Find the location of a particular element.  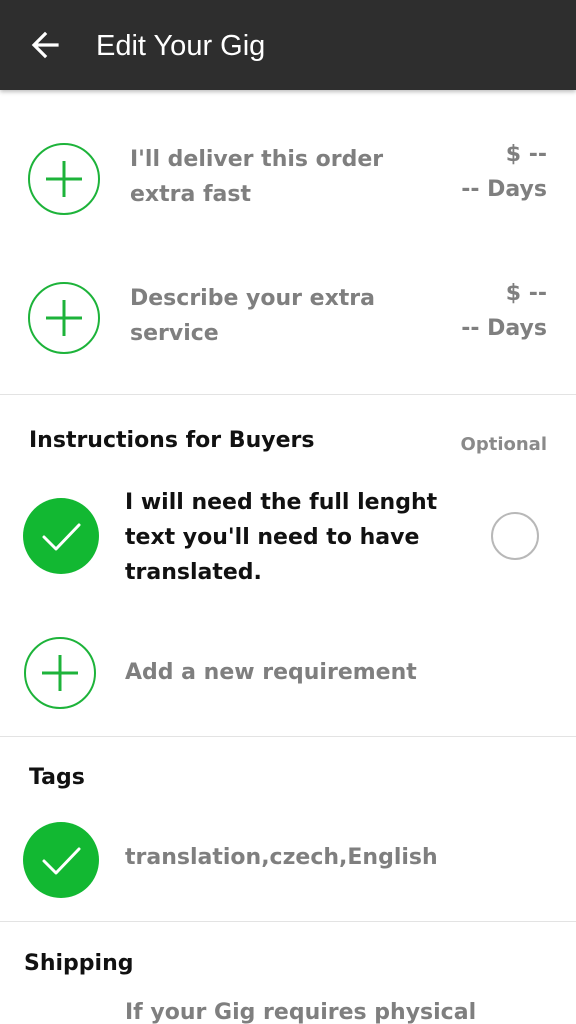

tags-value: translation,czech,English is located at coordinates (281, 857).